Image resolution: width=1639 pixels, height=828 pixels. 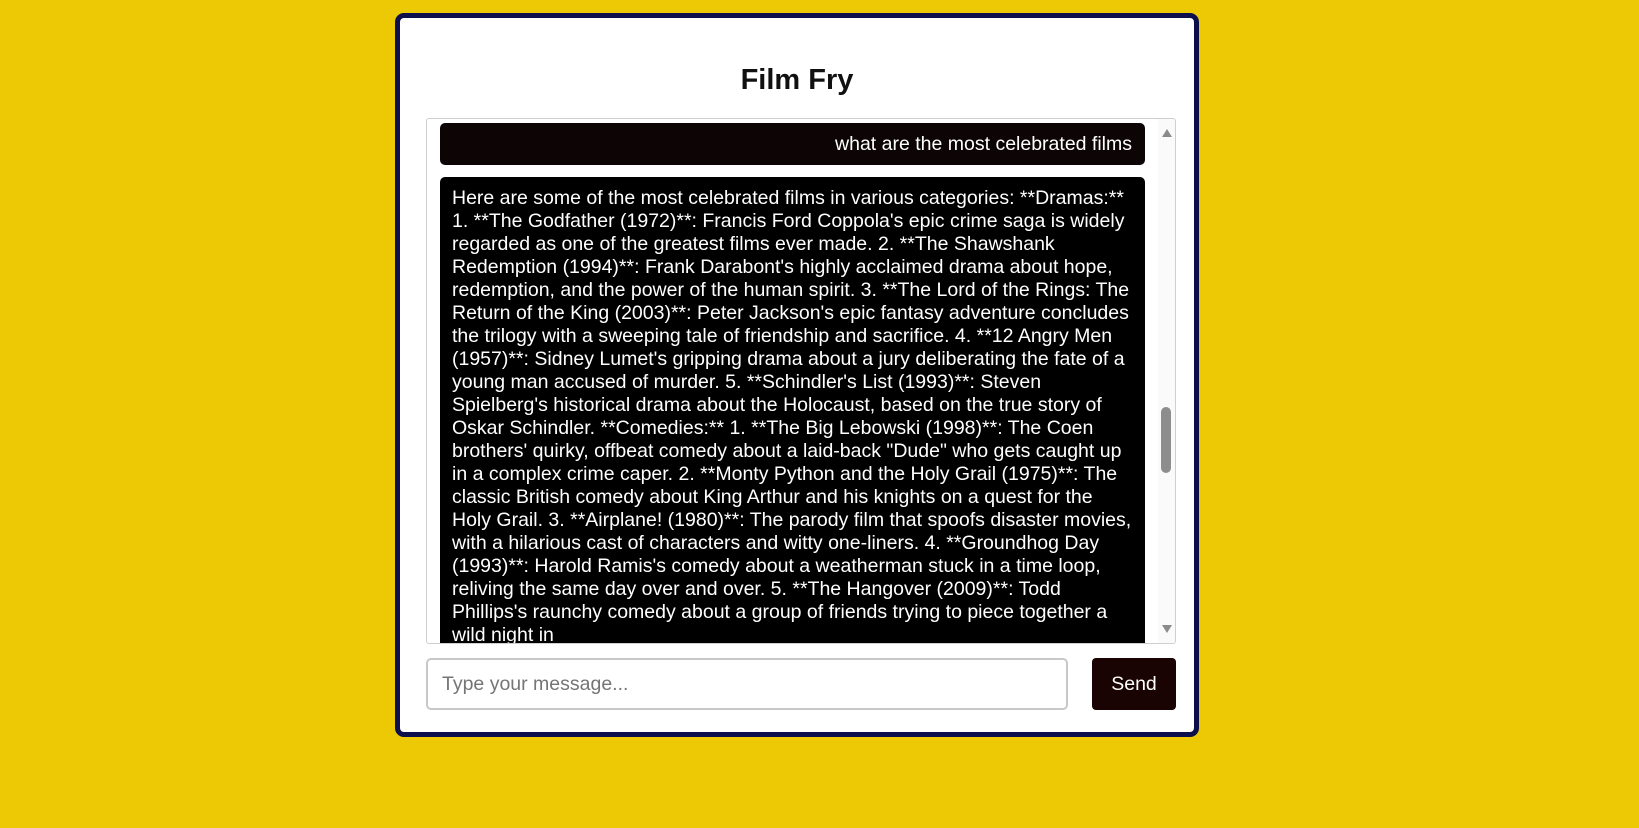 What do you see at coordinates (747, 684) in the screenshot?
I see `message-input` at bounding box center [747, 684].